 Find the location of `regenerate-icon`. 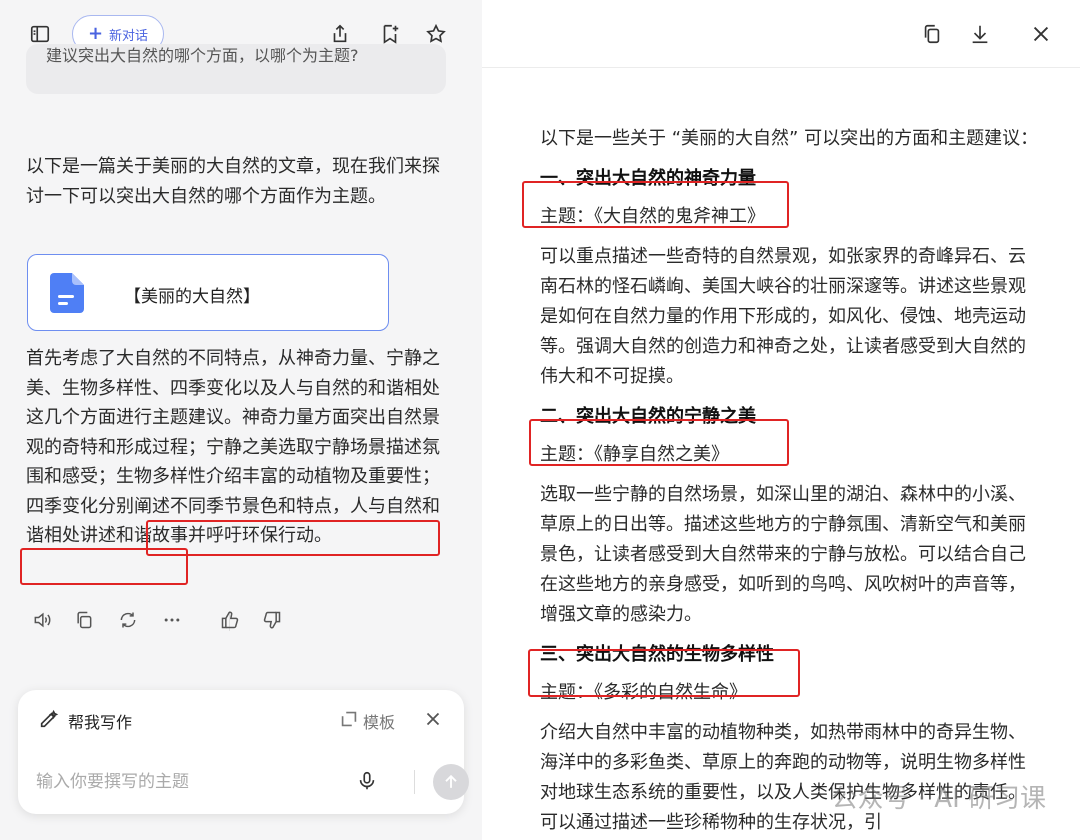

regenerate-icon is located at coordinates (128, 620).